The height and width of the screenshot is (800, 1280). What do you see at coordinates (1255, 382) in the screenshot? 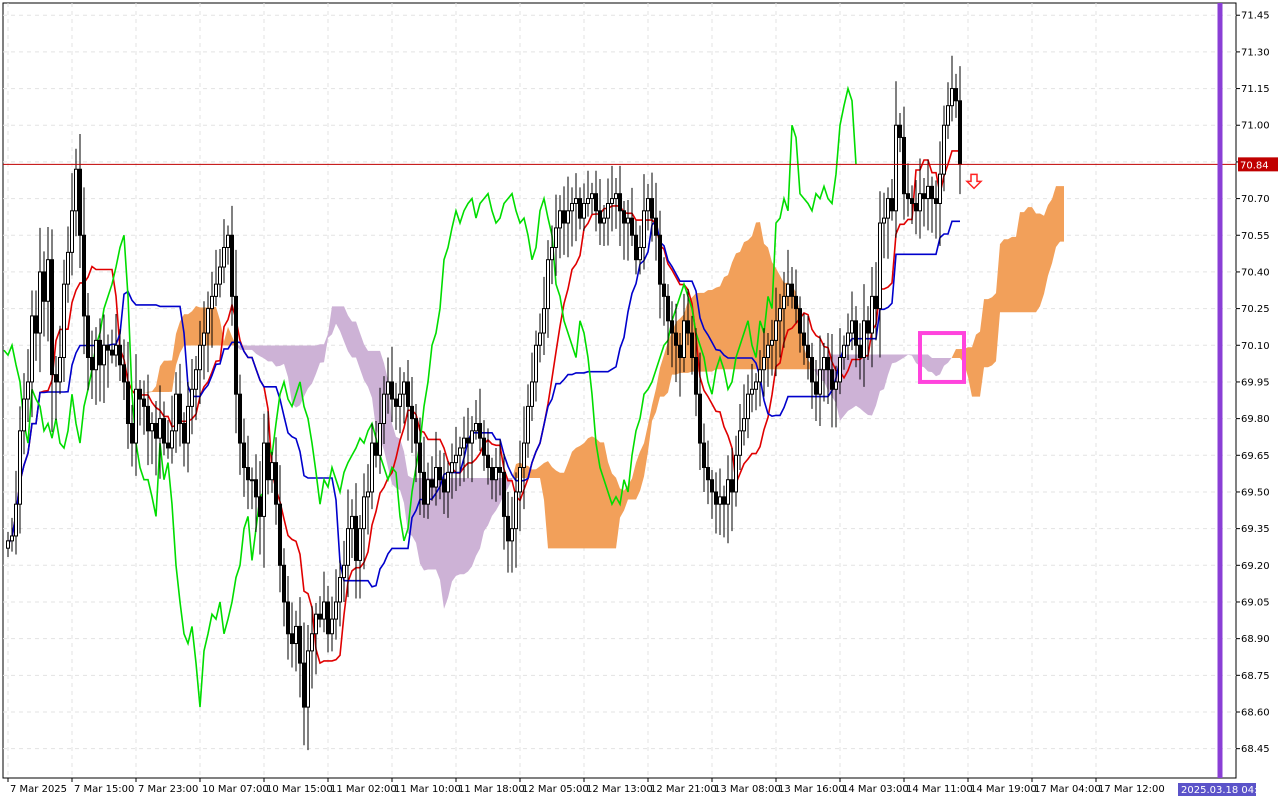
I see `y-tick-label: 69.95` at bounding box center [1255, 382].